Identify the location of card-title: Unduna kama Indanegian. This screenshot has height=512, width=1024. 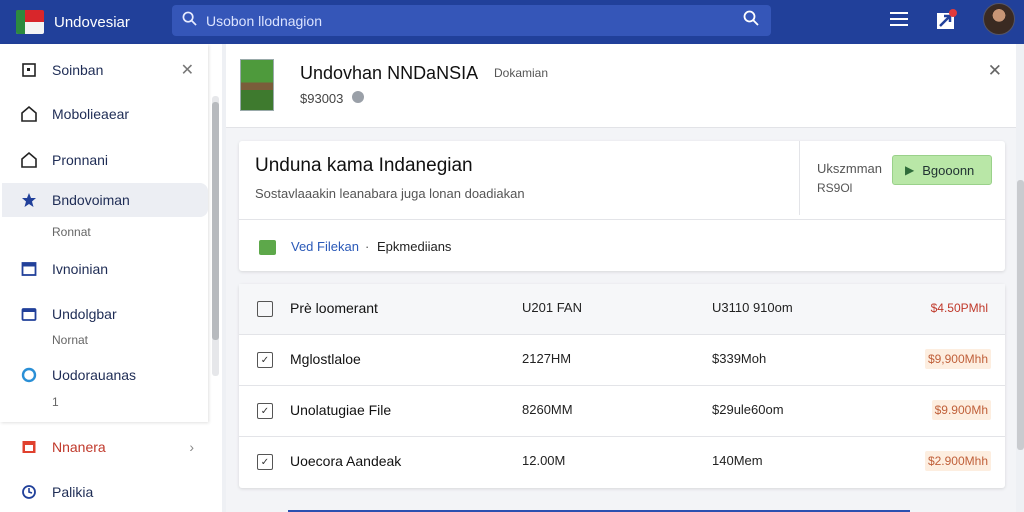
(364, 165).